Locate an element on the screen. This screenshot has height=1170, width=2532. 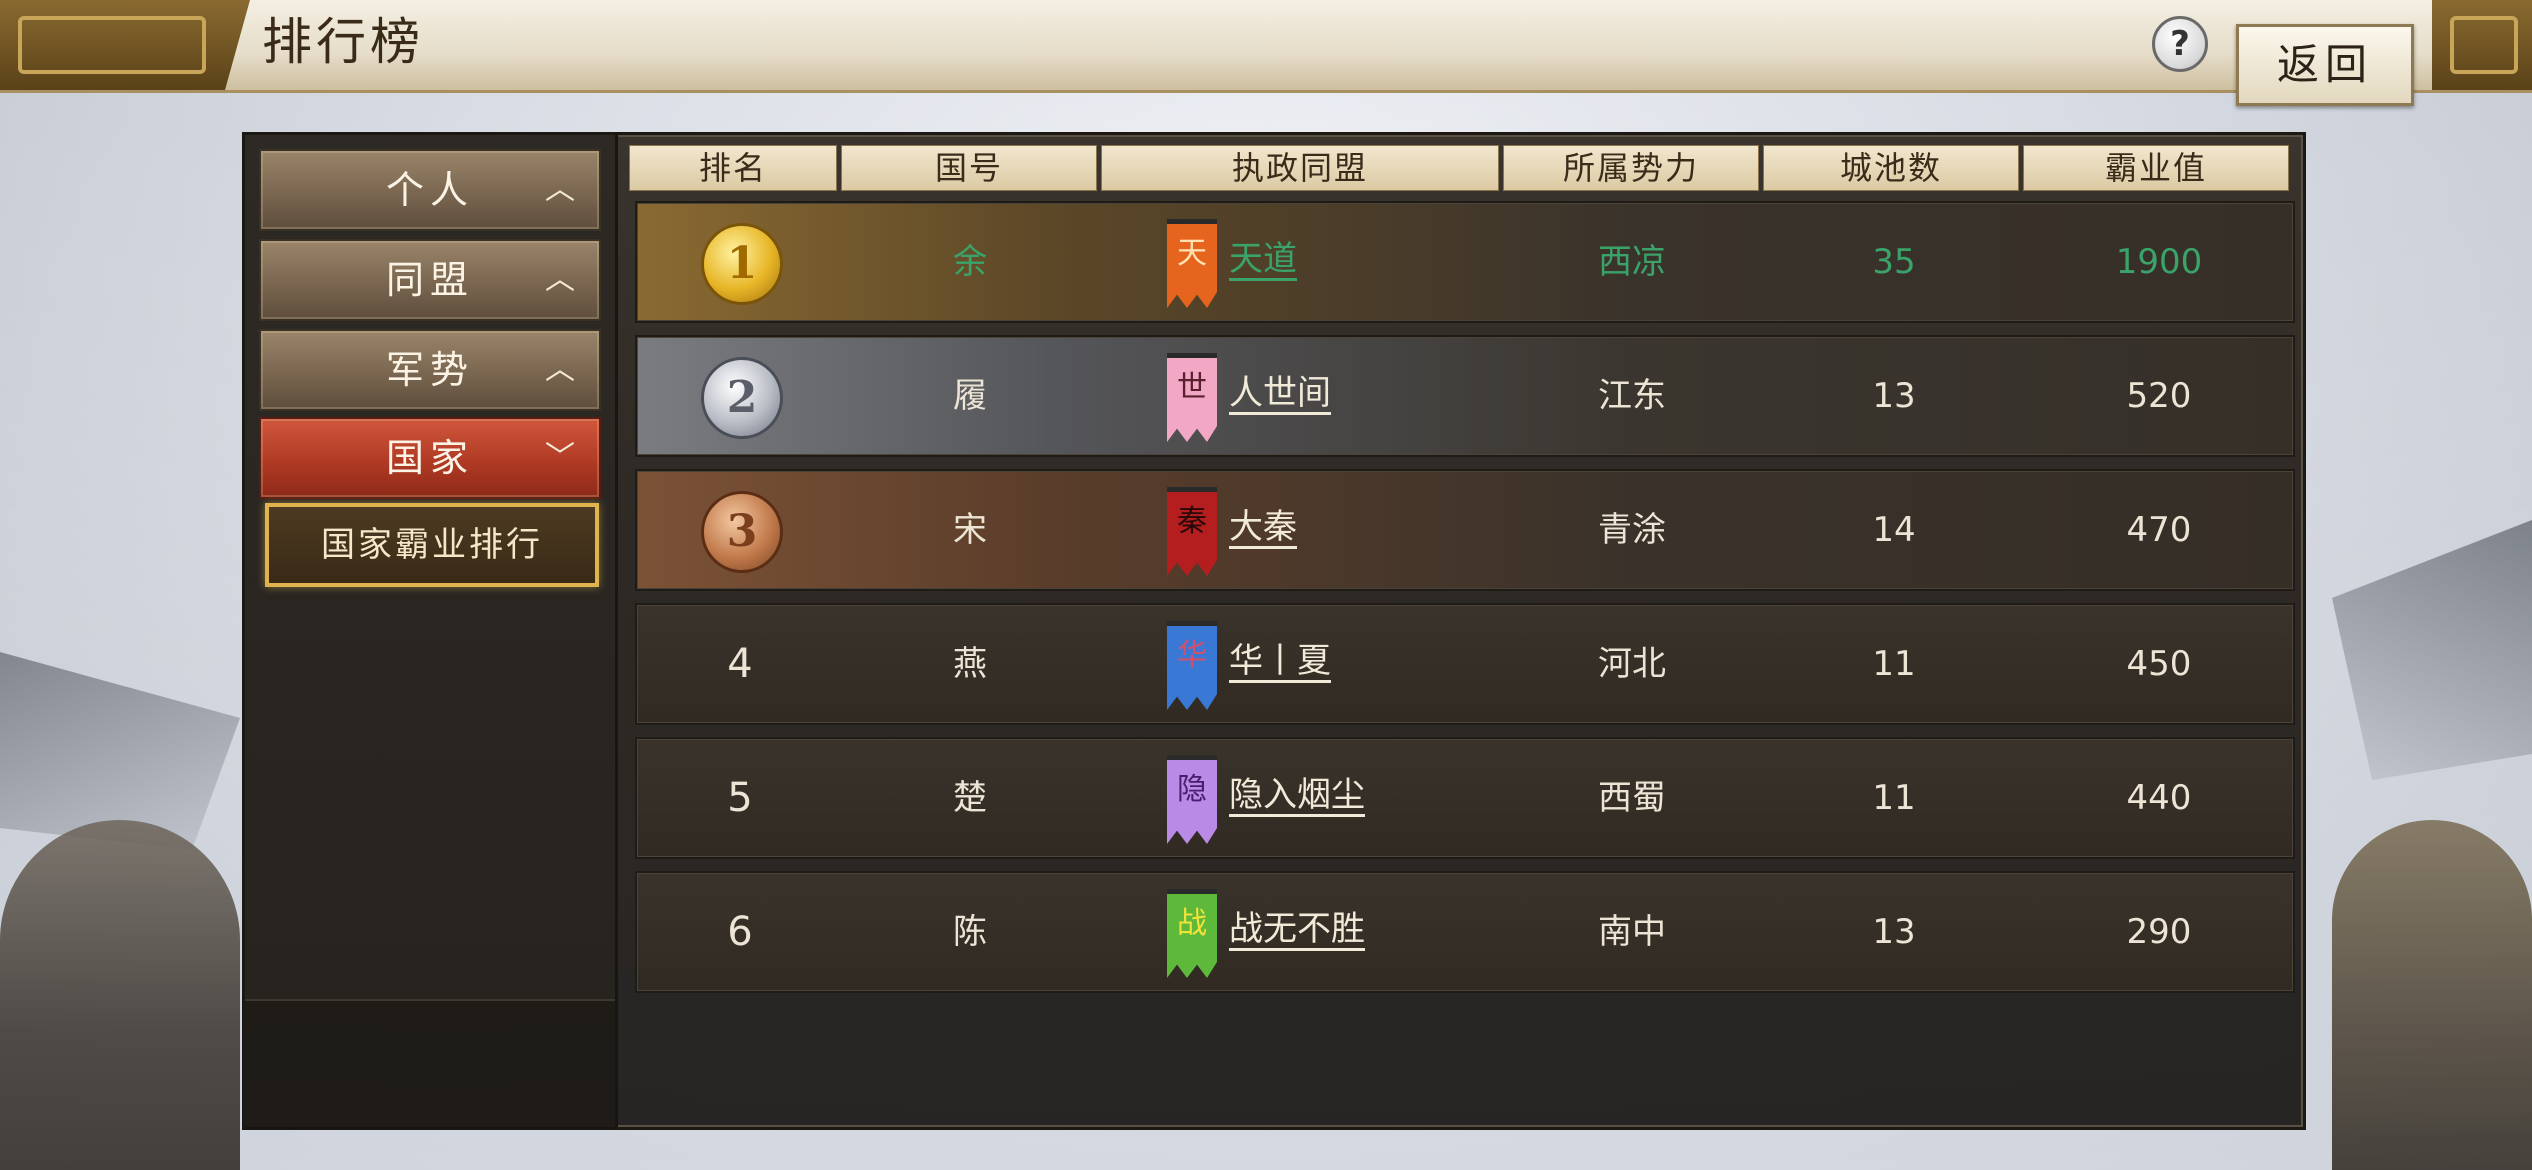
title-bar: 排行榜 ? 返回 is located at coordinates (1266, 53).